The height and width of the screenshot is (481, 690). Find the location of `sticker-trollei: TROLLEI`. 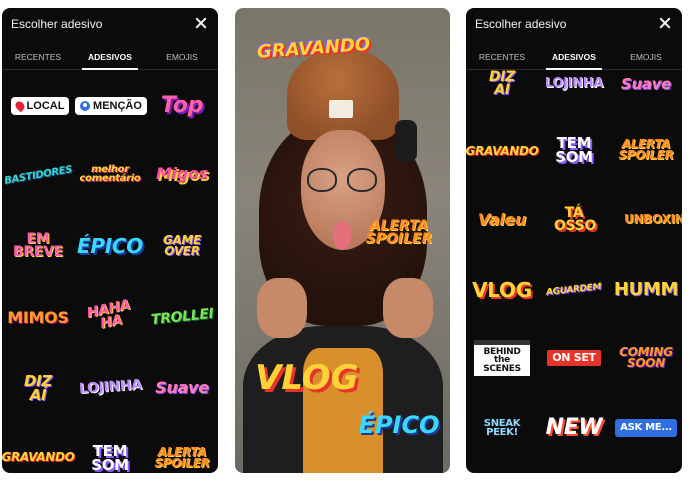

sticker-trollei: TROLLEI is located at coordinates (182, 318).